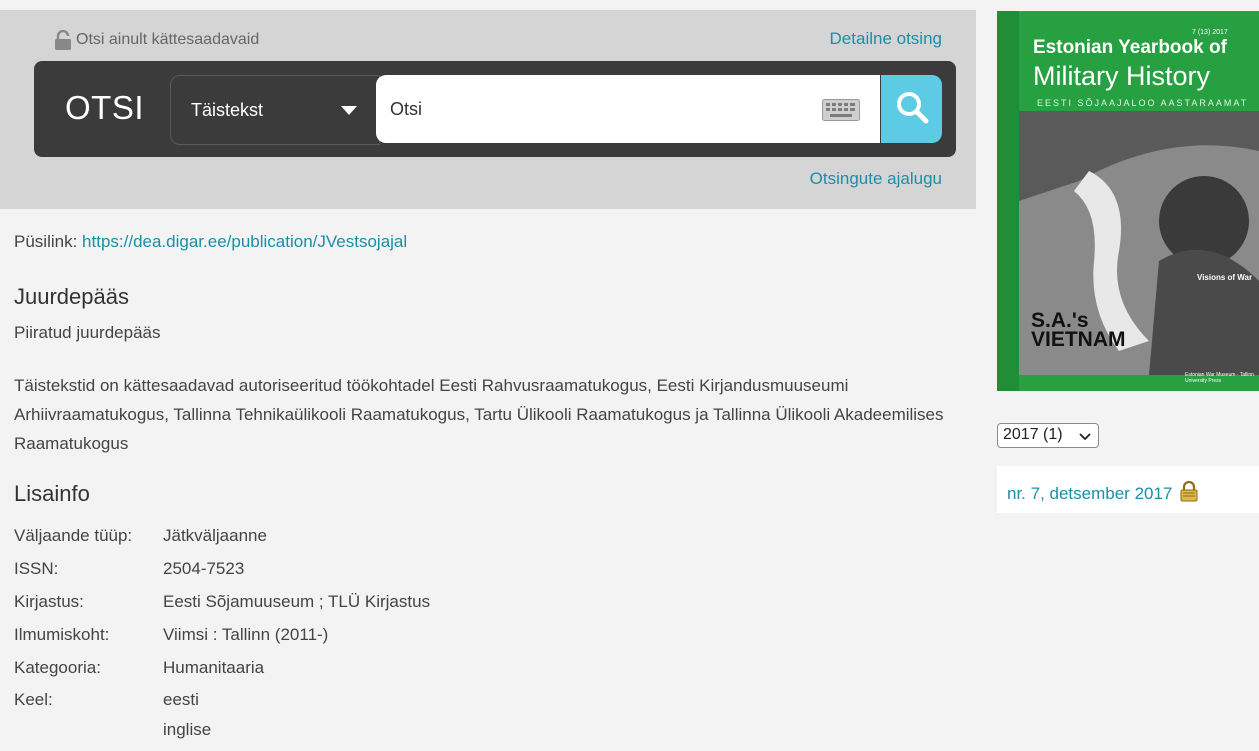 The image size is (1259, 751). What do you see at coordinates (62, 634) in the screenshot?
I see `info-key: Ilmumiskoht:` at bounding box center [62, 634].